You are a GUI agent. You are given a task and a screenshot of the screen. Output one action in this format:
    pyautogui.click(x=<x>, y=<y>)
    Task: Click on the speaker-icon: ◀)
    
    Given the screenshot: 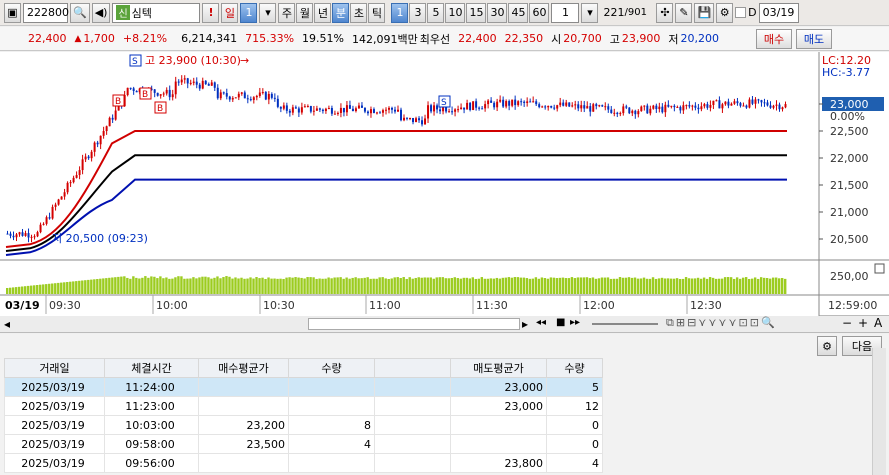 What is the action you would take?
    pyautogui.click(x=101, y=12)
    